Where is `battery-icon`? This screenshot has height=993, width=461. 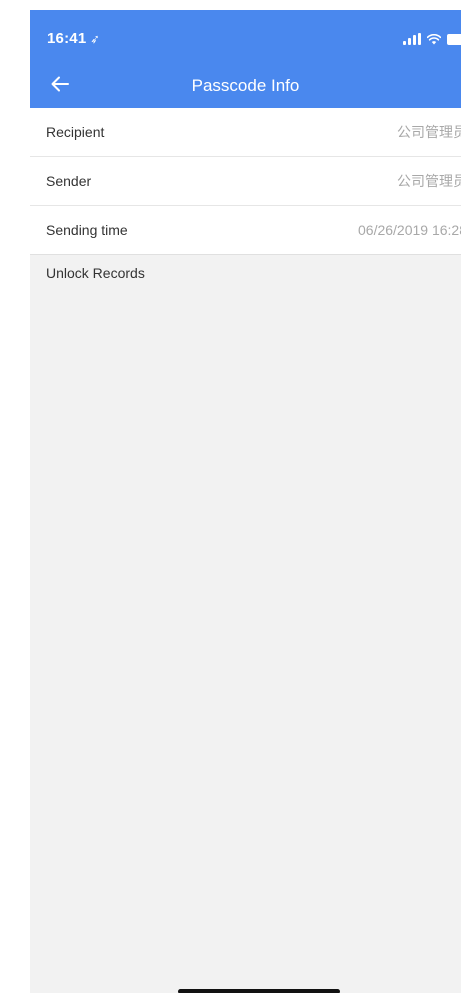 battery-icon is located at coordinates (454, 39).